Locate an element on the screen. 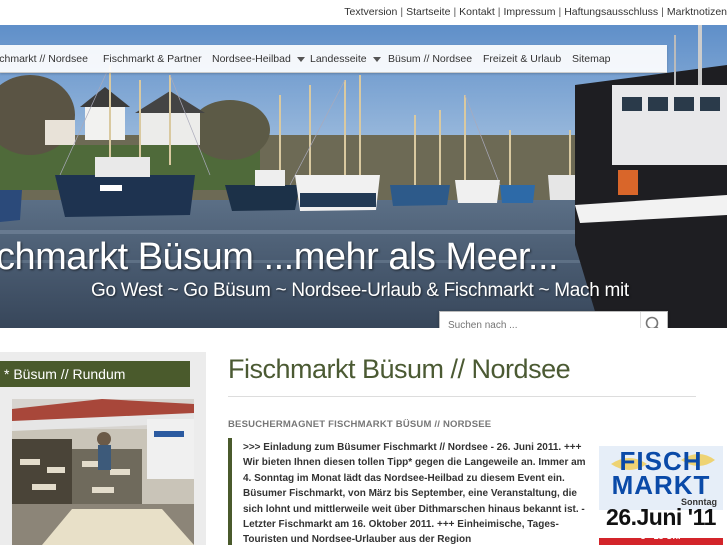 The height and width of the screenshot is (548, 727). nav-item-buesum-nordsee: Büsum // Nordsee is located at coordinates (430, 59).